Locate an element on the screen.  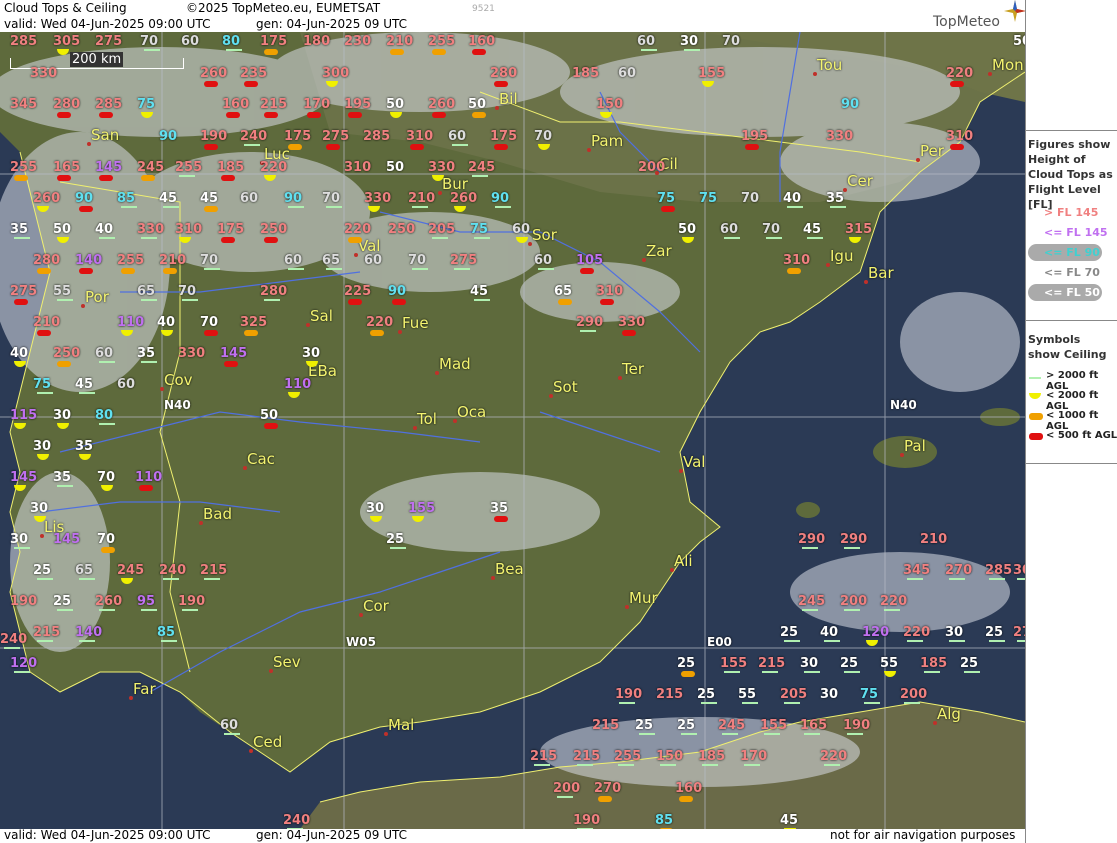
cloud-top-value: 195 is located at coordinates (358, 104).